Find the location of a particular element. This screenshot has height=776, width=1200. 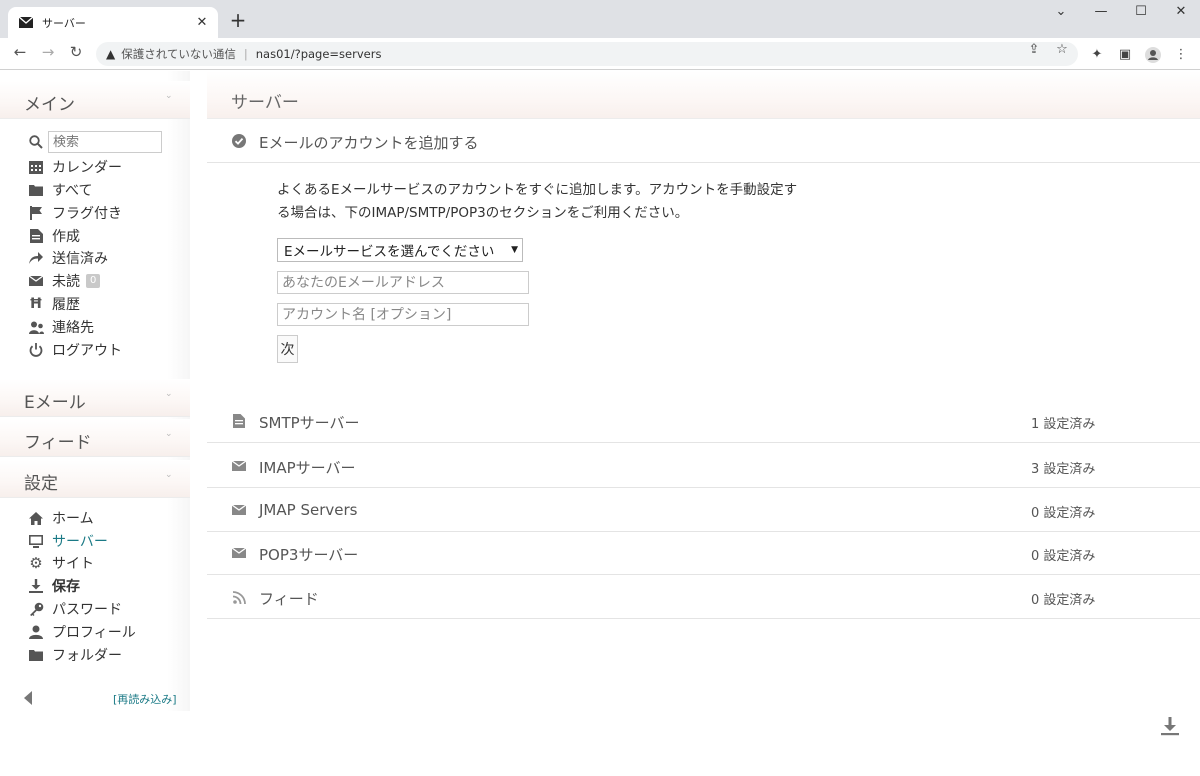

menu-icon: ⋮ is located at coordinates (1181, 56).